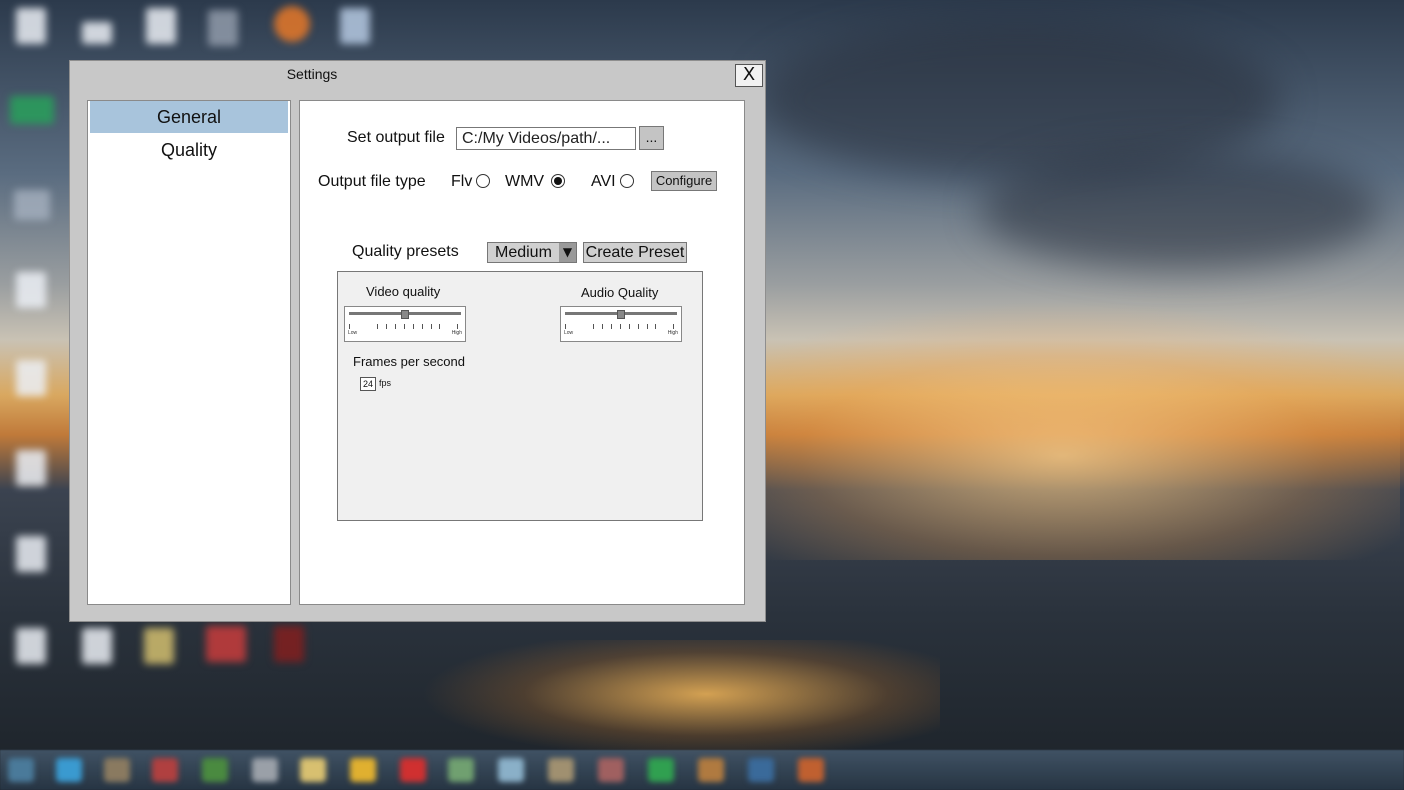 Image resolution: width=1404 pixels, height=790 pixels. I want to click on nav-item-quality: Quality, so click(189, 150).